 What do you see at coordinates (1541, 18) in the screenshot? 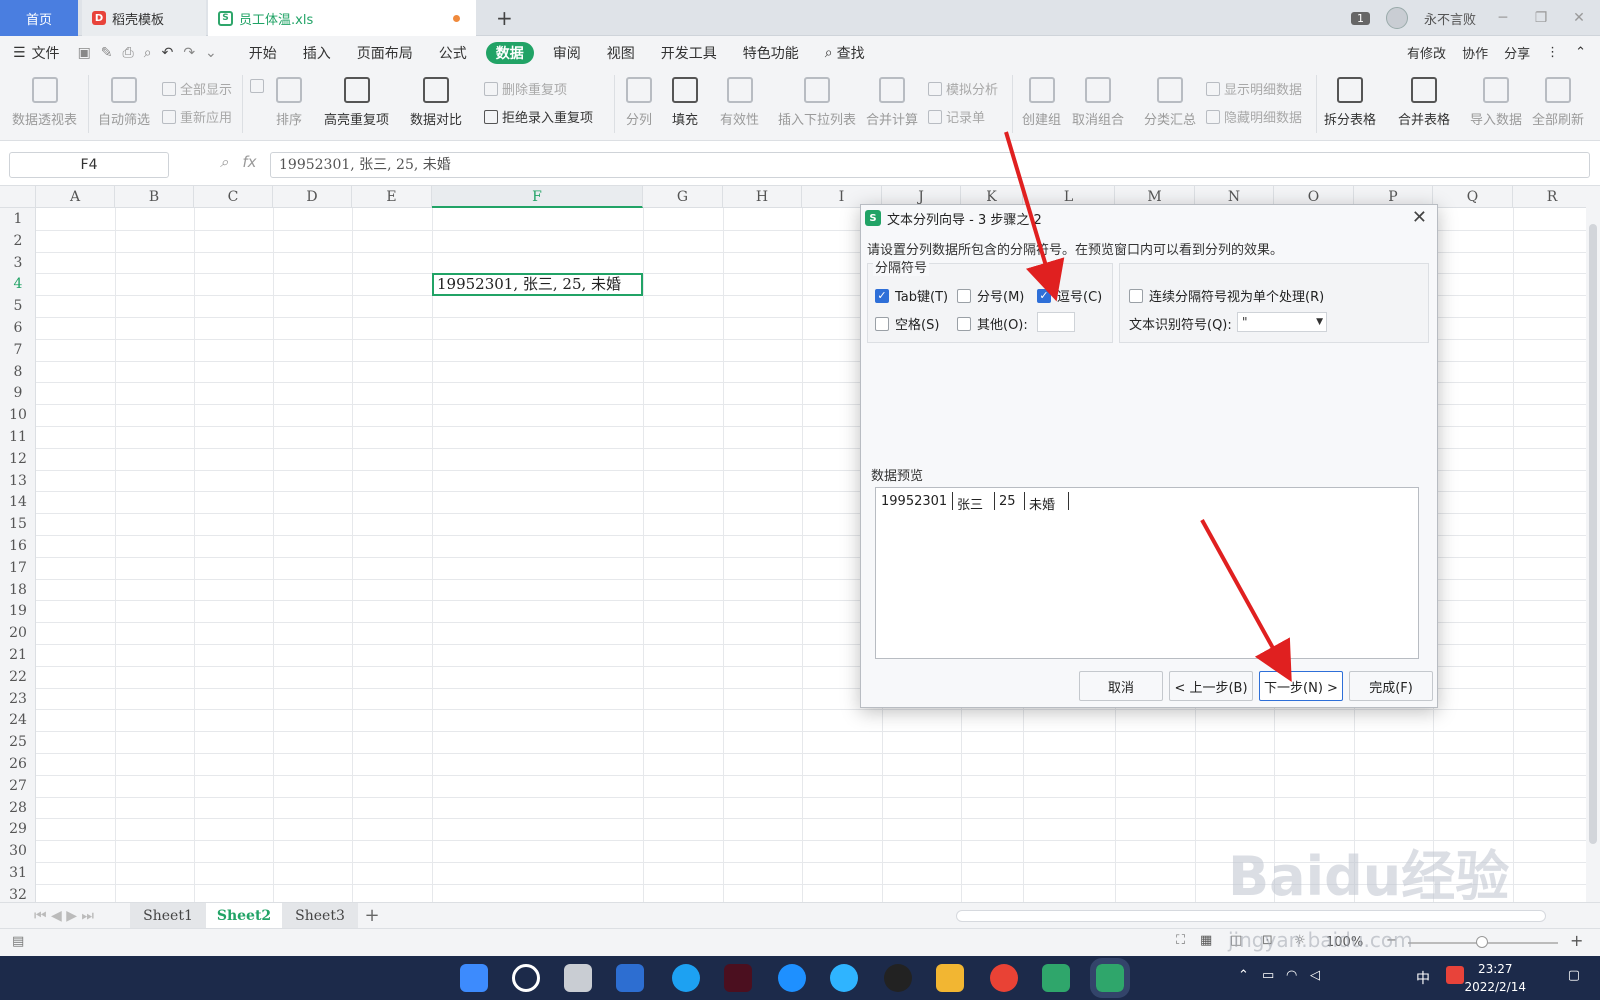
I see `restore-icon: ❐` at bounding box center [1541, 18].